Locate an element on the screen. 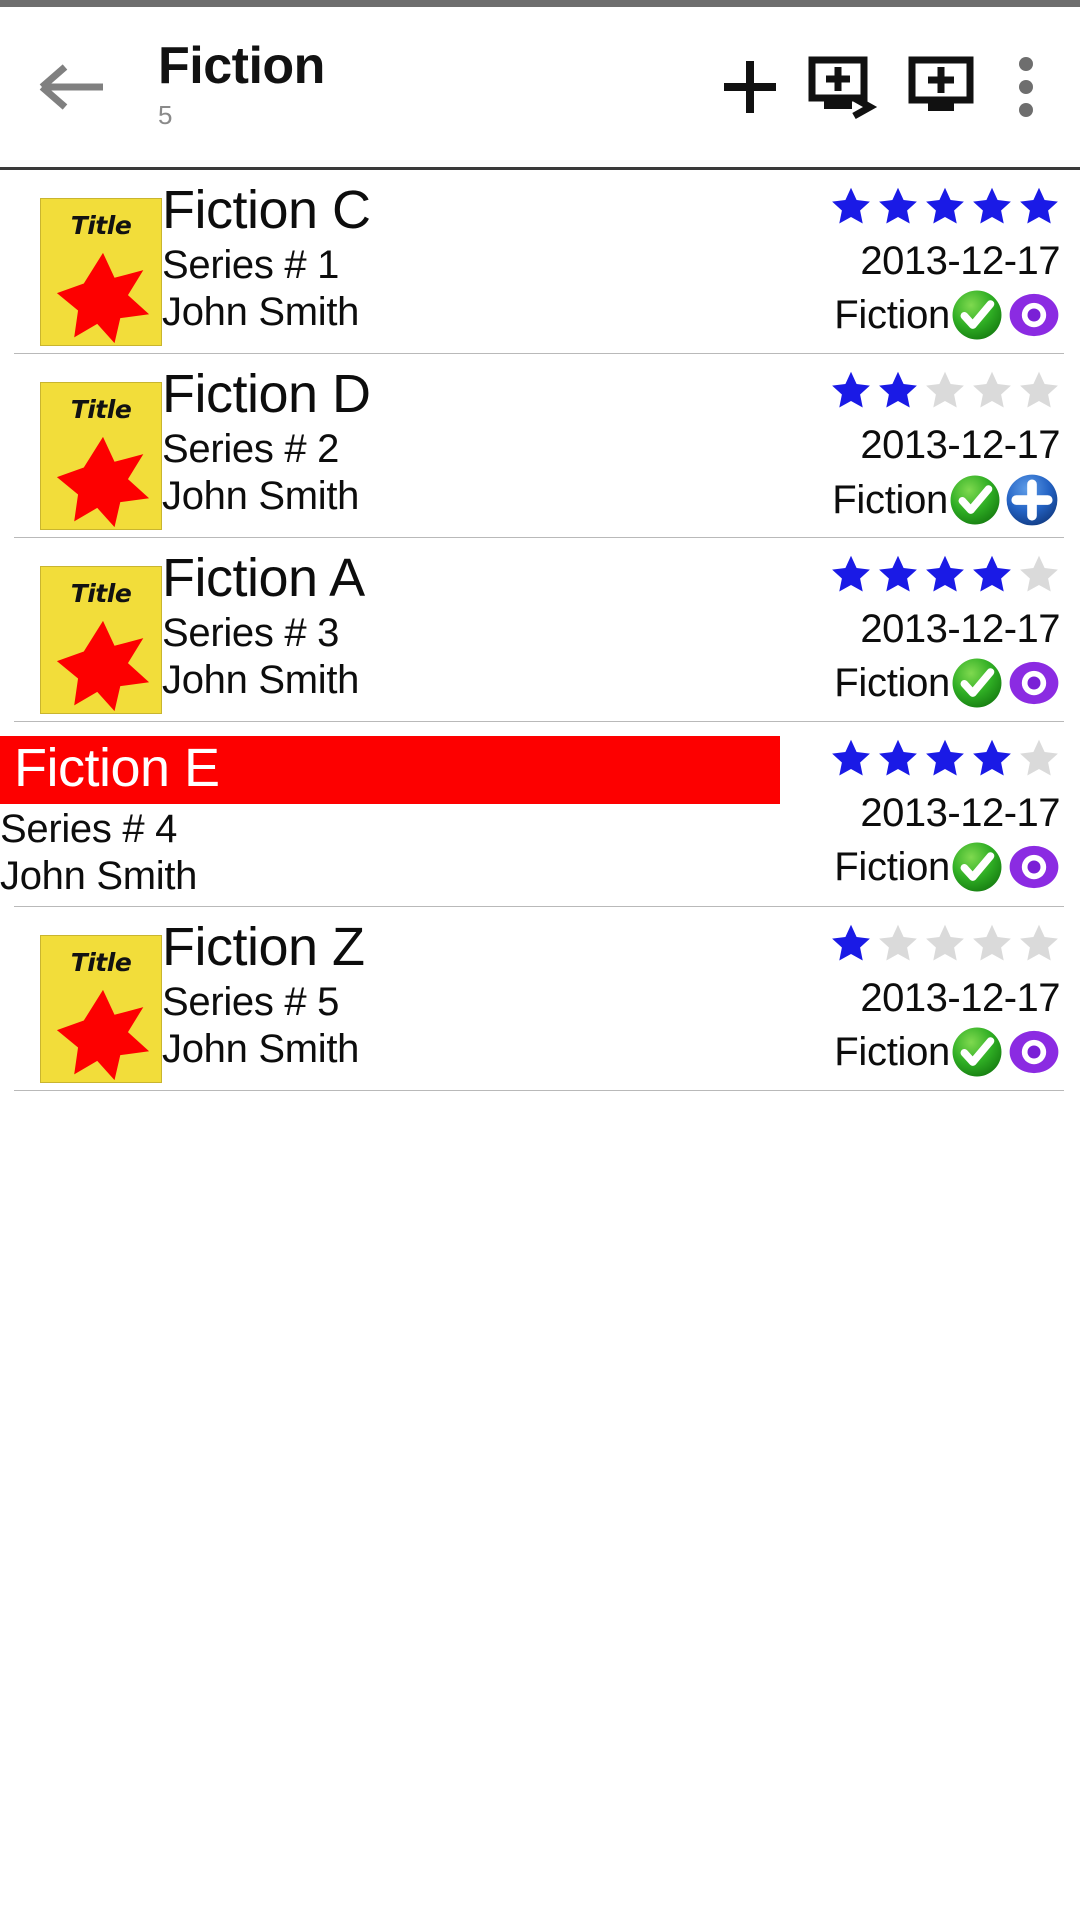  add-to-screen-button is located at coordinates (942, 87).